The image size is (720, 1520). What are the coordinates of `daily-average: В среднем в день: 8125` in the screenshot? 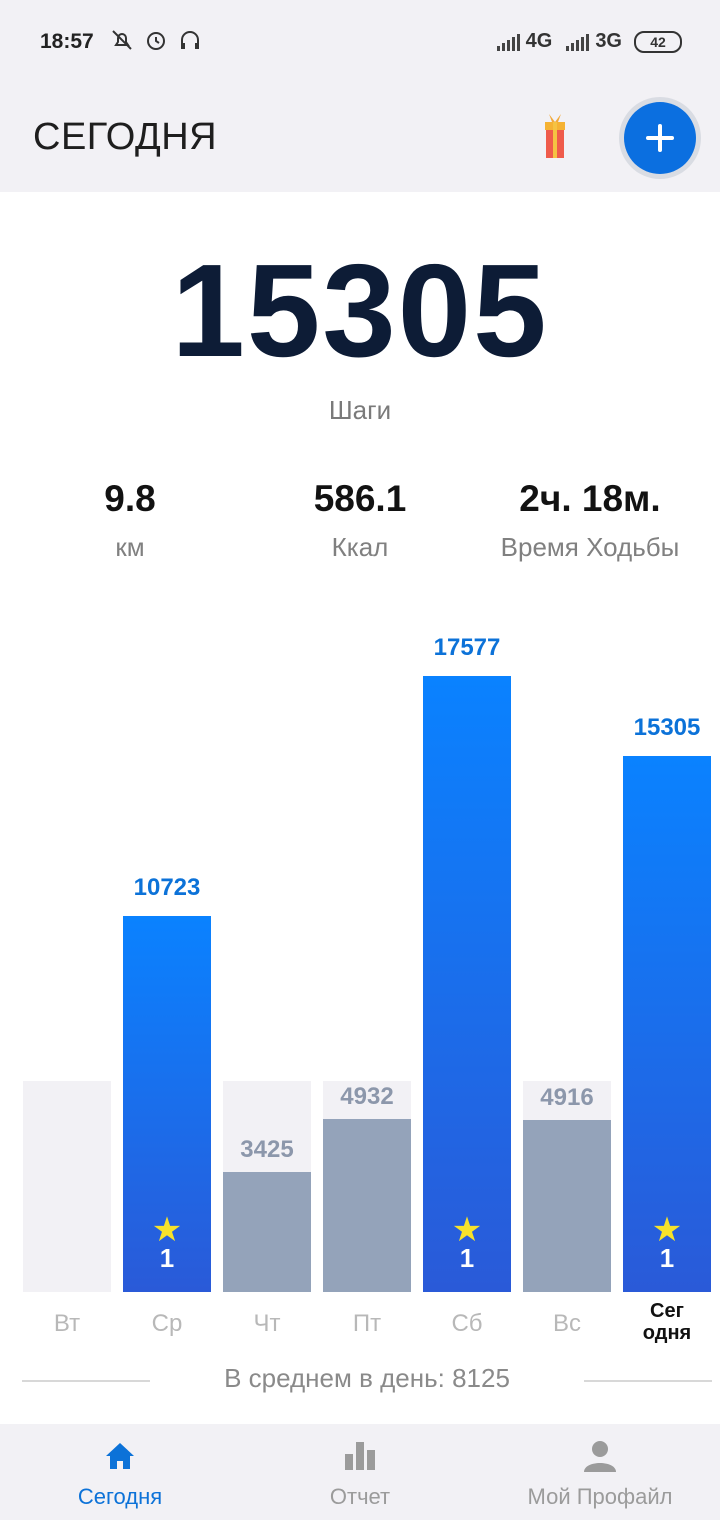 It's located at (367, 1378).